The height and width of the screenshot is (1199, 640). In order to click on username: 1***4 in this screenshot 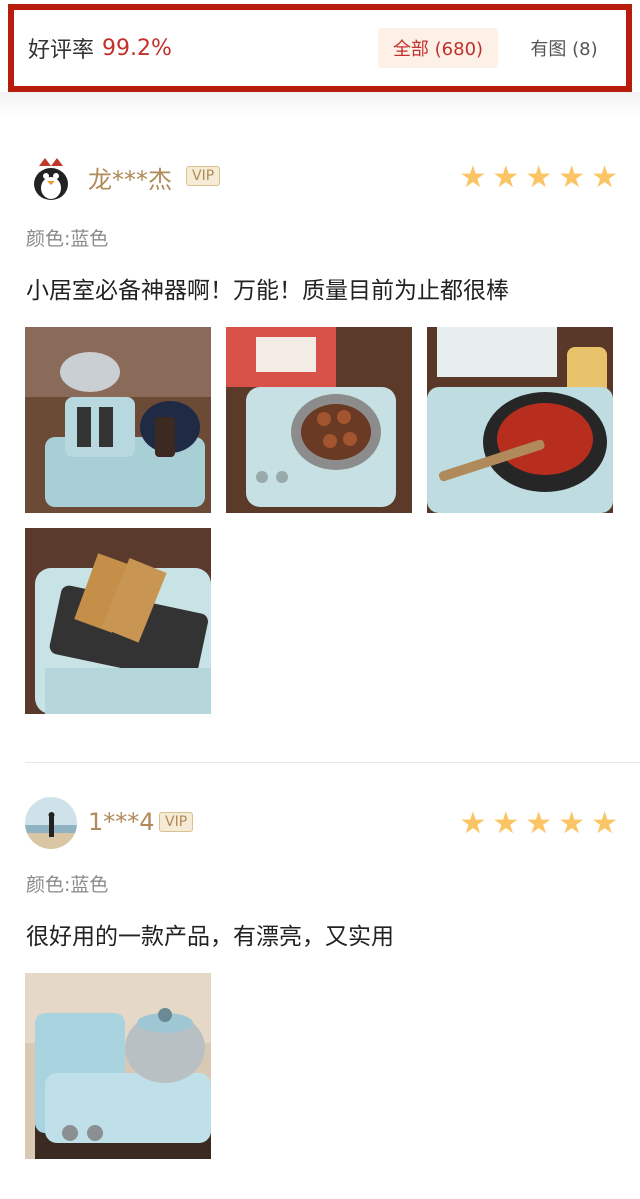, I will do `click(121, 822)`.